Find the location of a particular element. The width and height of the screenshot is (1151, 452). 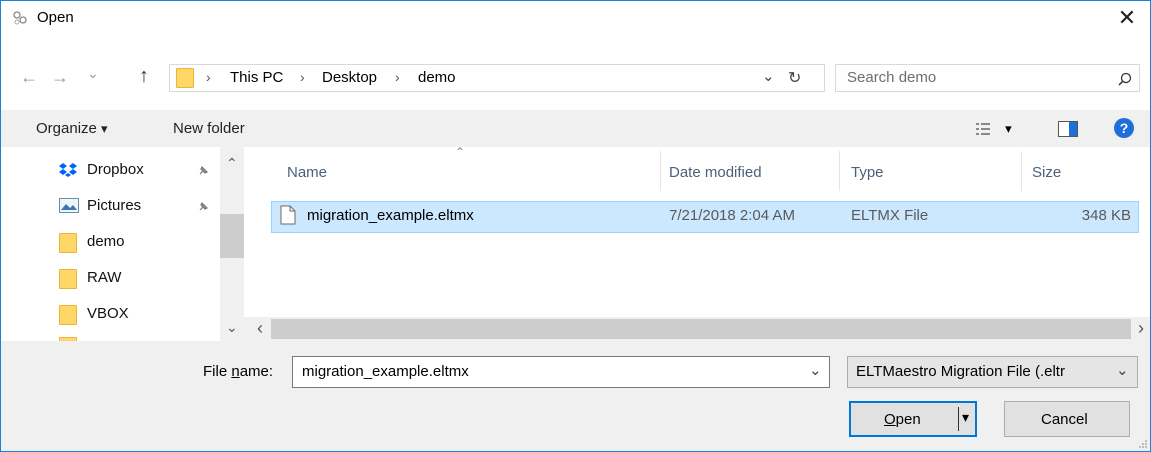

scroll-up-icon: ⌃ is located at coordinates (232, 163).